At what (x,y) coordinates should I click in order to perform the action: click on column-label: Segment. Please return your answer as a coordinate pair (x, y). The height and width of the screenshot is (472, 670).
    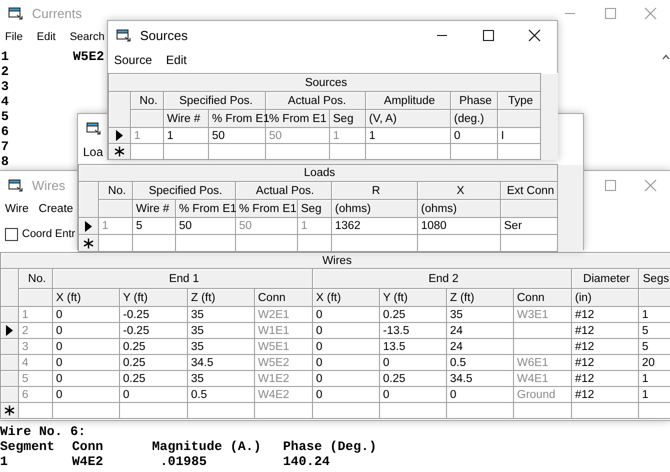
    Looking at the image, I should click on (28, 446).